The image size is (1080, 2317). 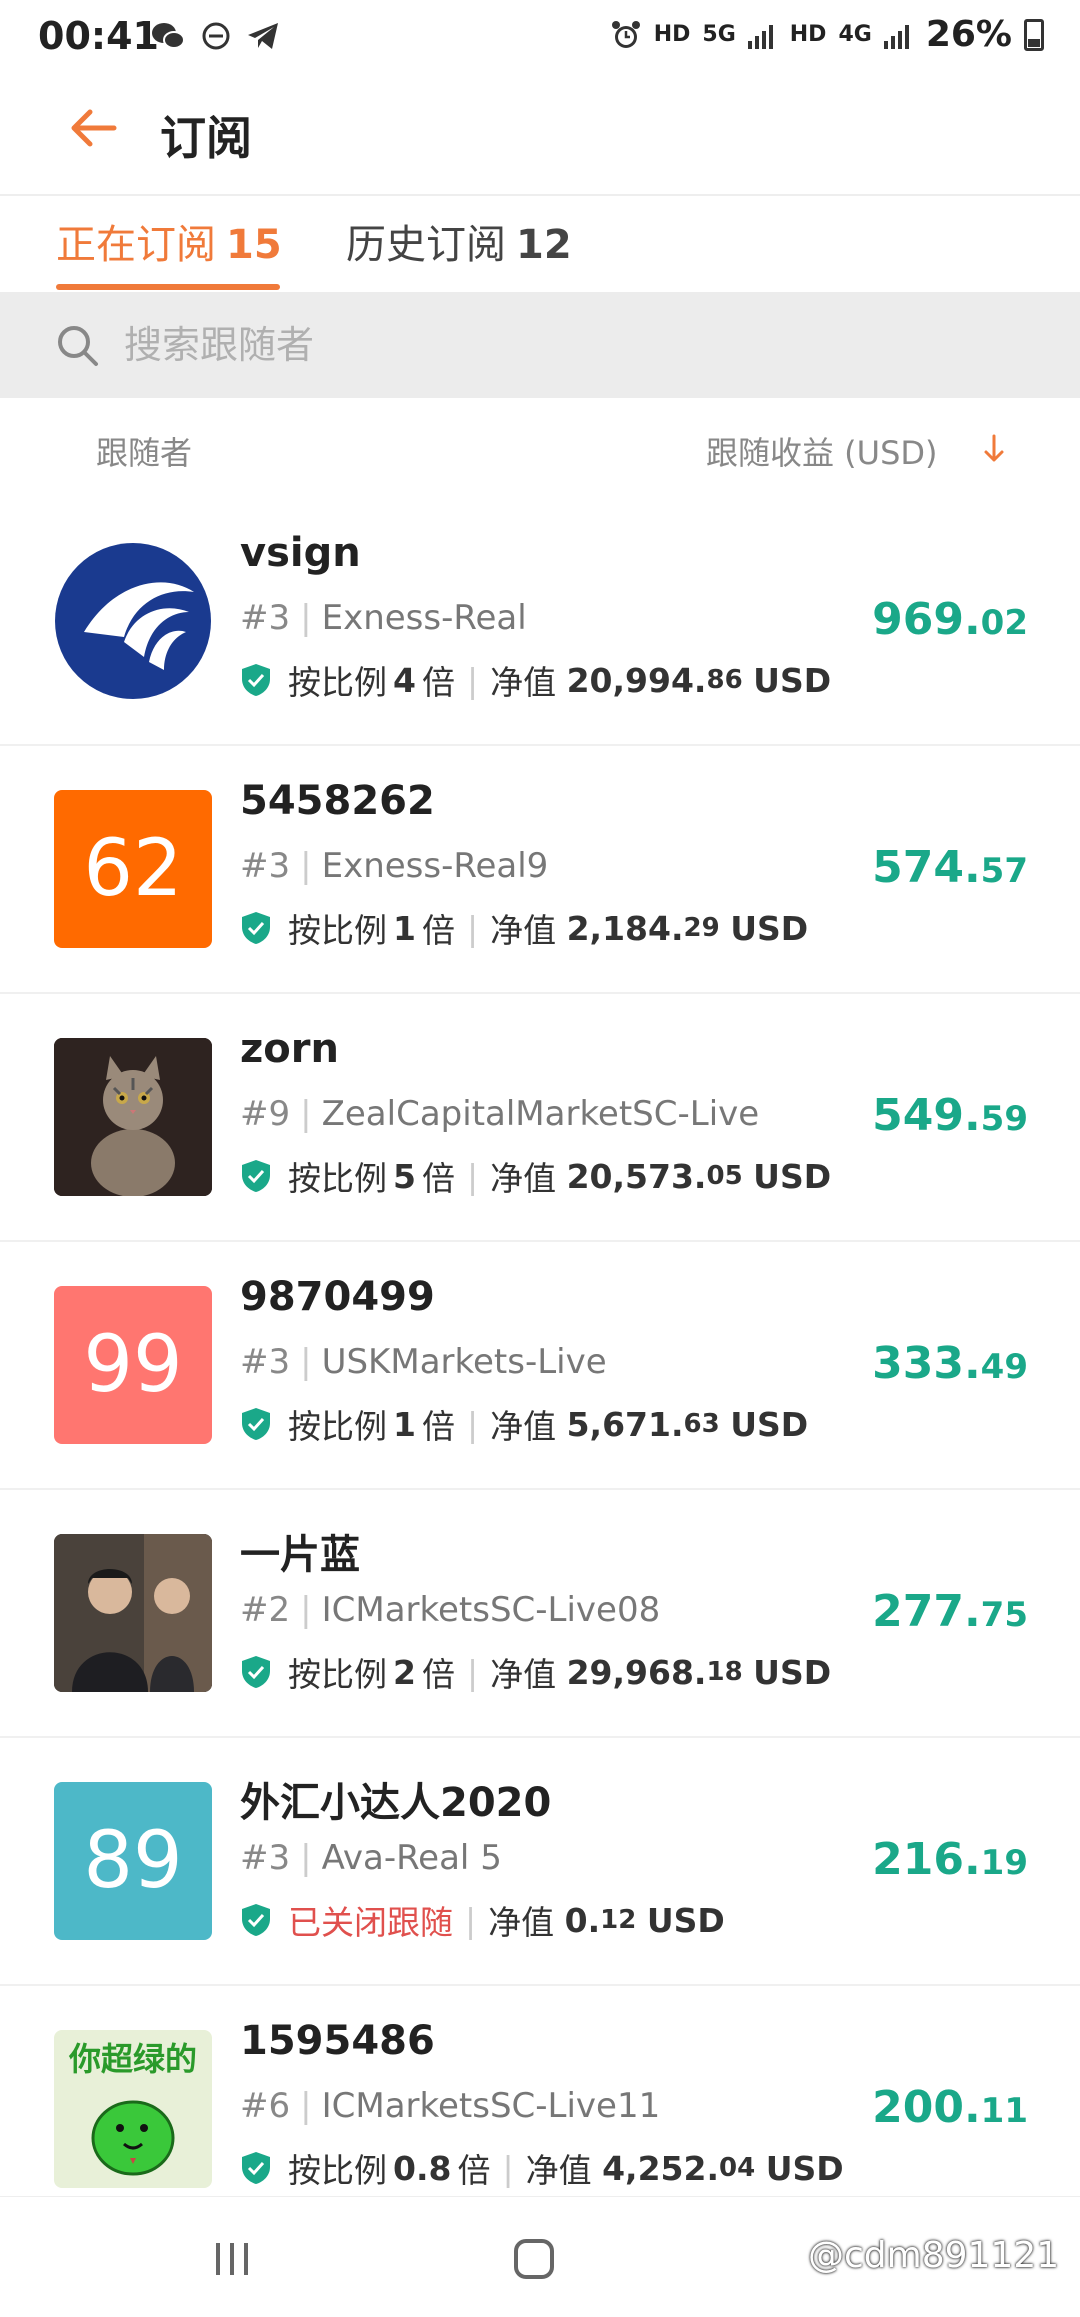 What do you see at coordinates (724, 1176) in the screenshot?
I see `nav-dec: 05` at bounding box center [724, 1176].